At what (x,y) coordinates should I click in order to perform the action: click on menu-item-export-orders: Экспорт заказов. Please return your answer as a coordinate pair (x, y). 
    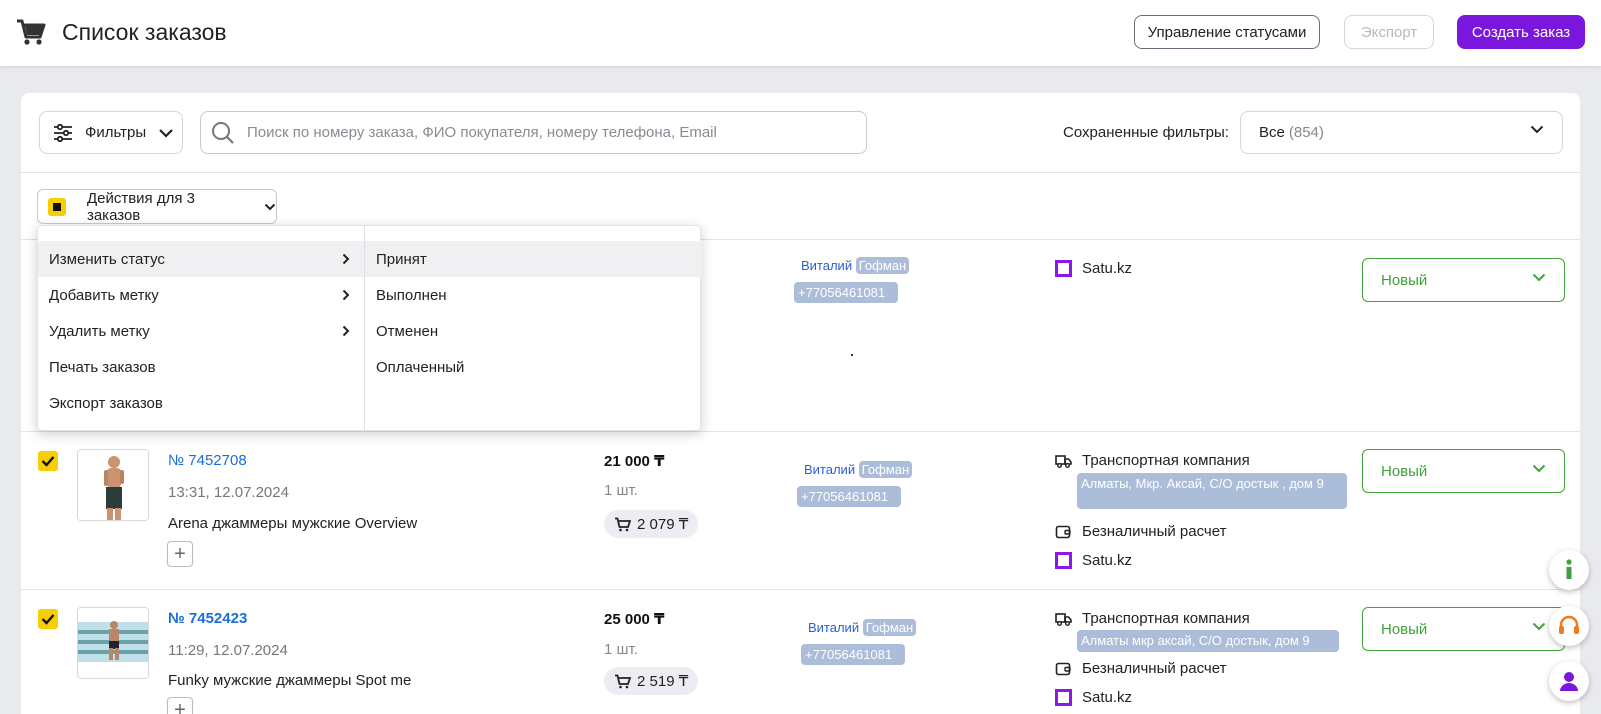
    Looking at the image, I should click on (201, 403).